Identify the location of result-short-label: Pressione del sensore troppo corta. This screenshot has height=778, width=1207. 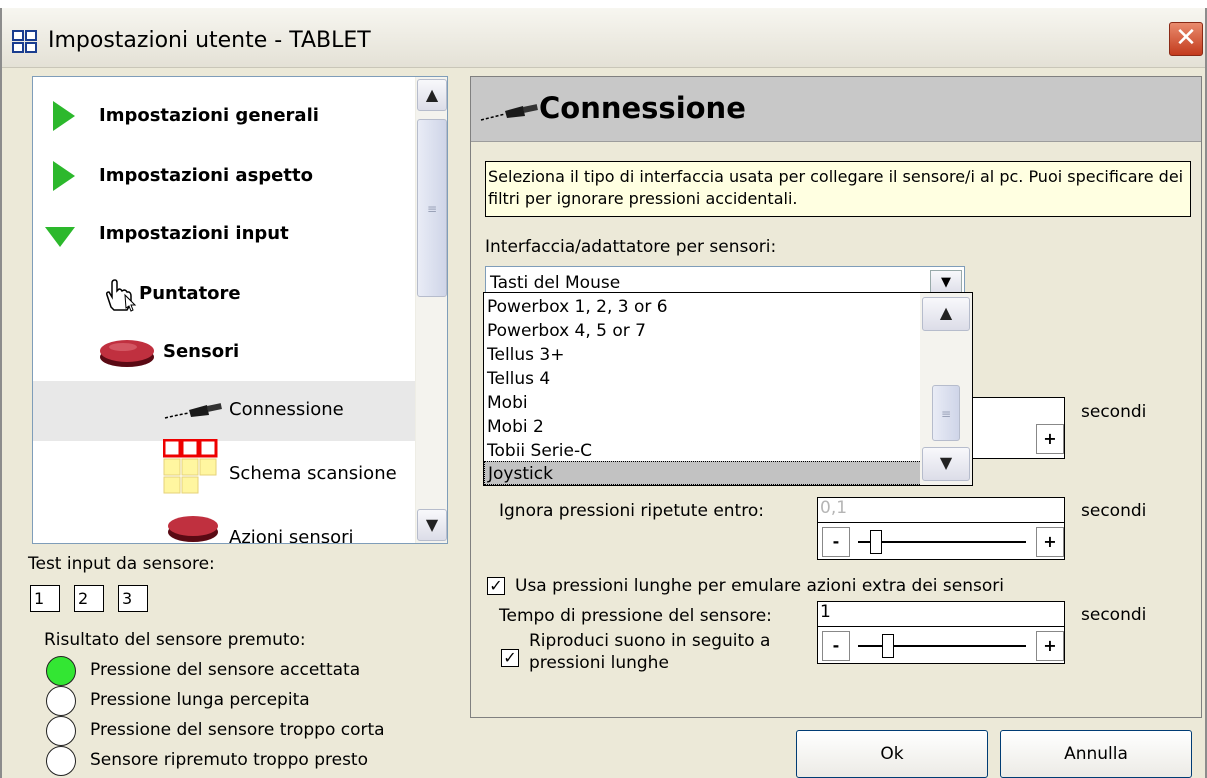
(237, 730).